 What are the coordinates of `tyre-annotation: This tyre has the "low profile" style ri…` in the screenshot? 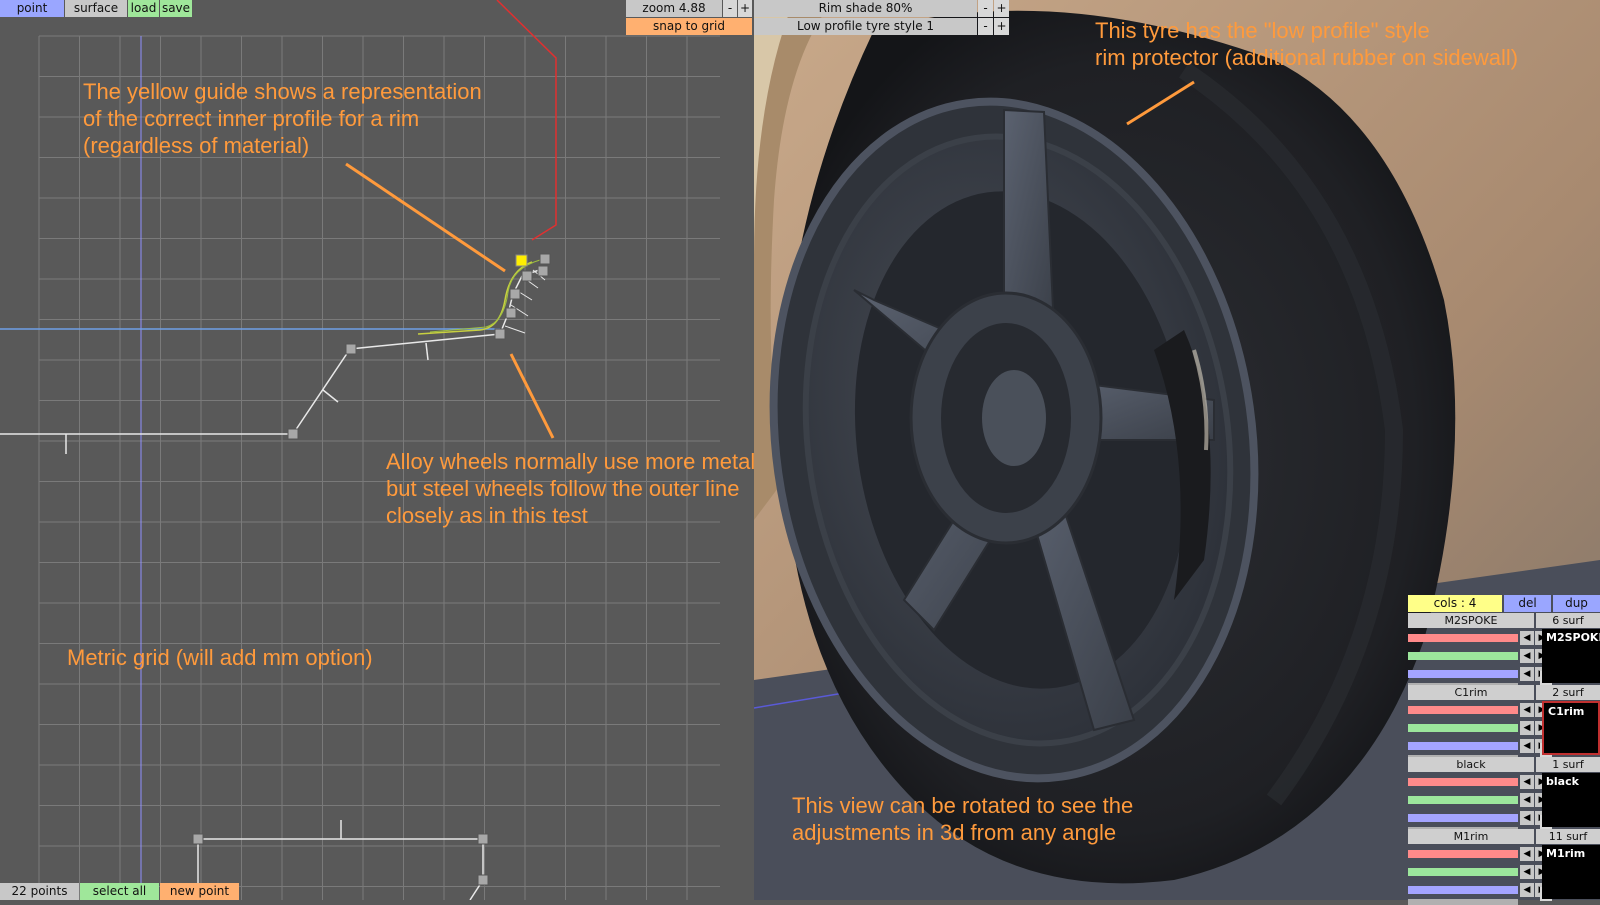 It's located at (1307, 44).